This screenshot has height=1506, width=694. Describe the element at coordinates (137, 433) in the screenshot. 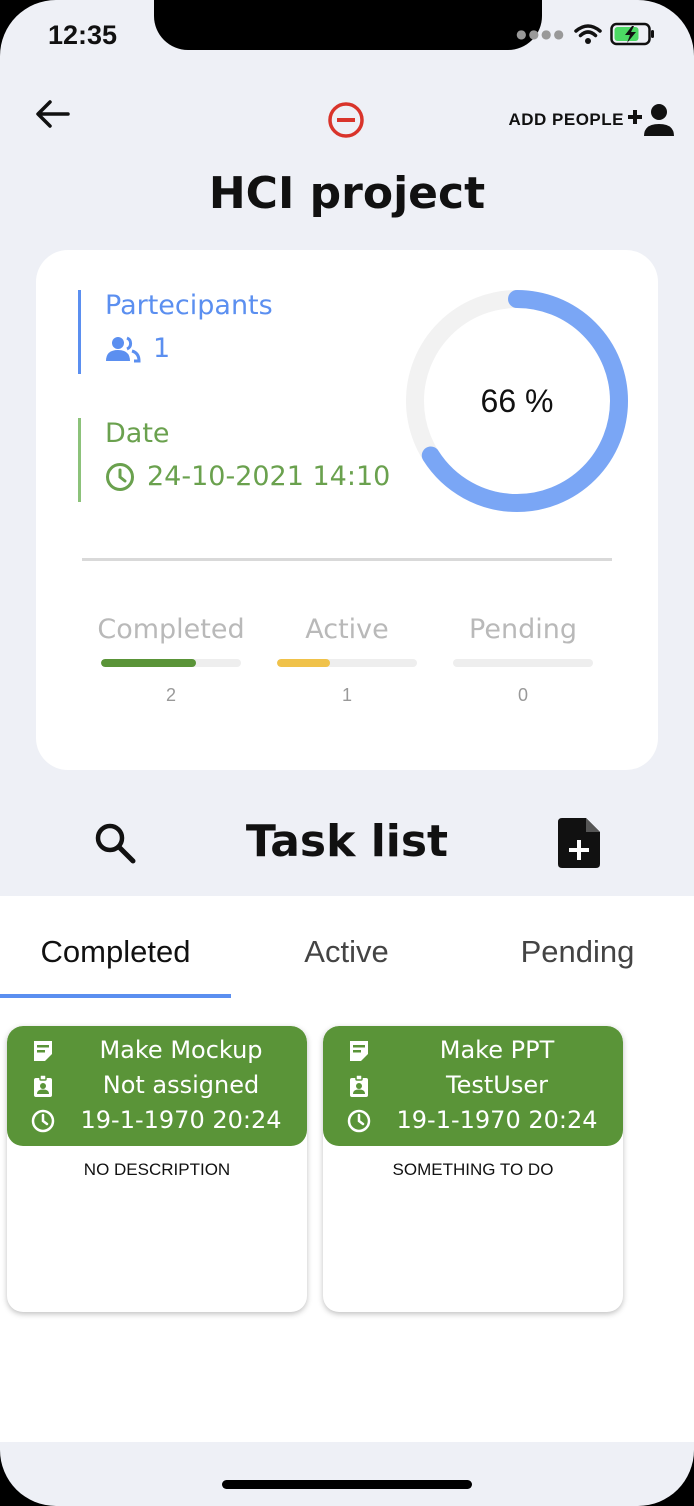

I see `date-label: Date` at that location.